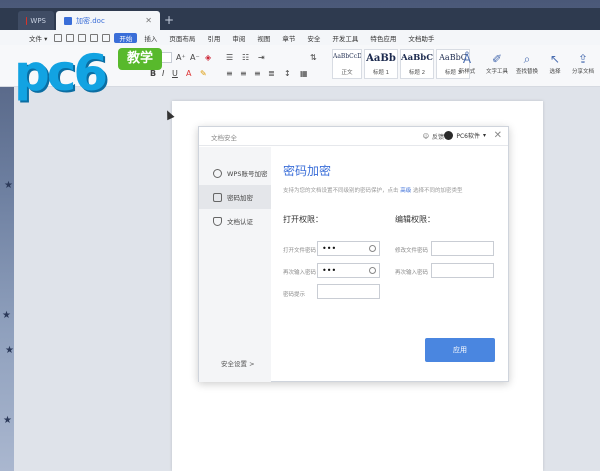 The width and height of the screenshot is (600, 471). What do you see at coordinates (182, 38) in the screenshot?
I see `menu-page-layout: 页面布局` at bounding box center [182, 38].